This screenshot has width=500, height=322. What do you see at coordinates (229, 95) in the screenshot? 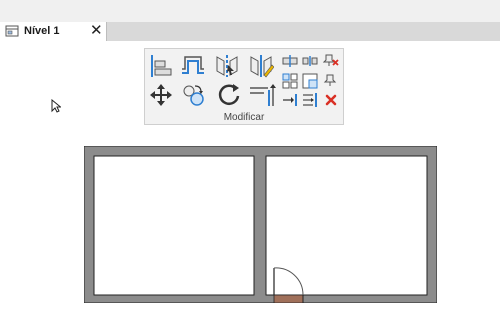
I see `rotate-icon` at bounding box center [229, 95].